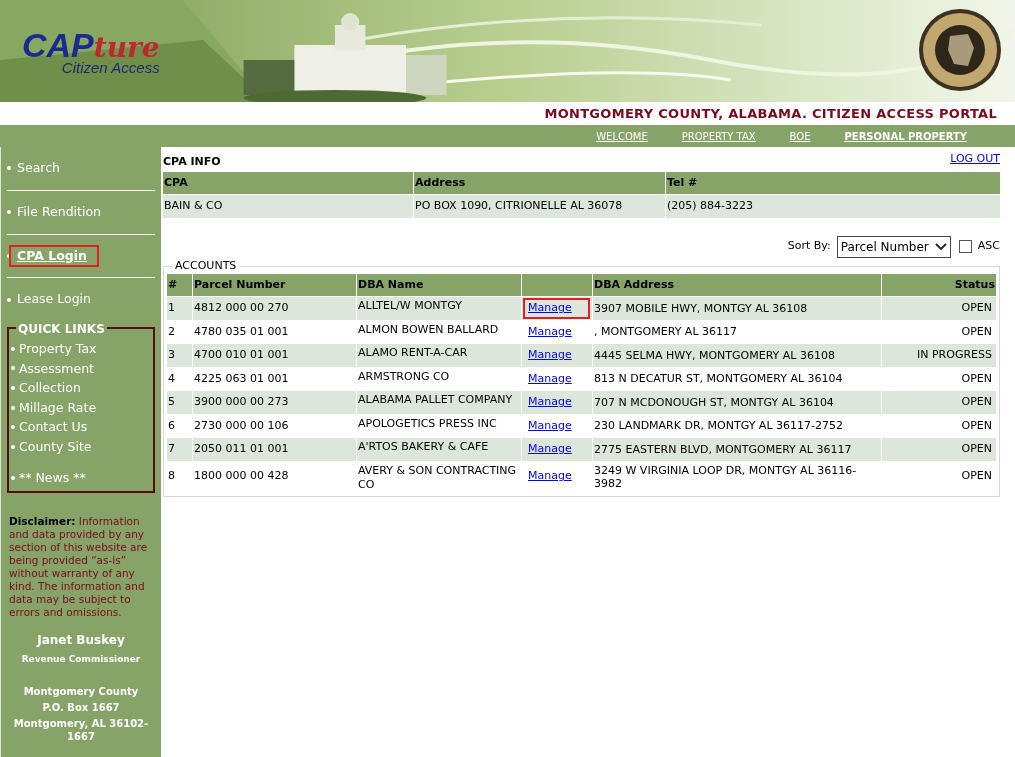 Image resolution: width=1015 pixels, height=757 pixels. I want to click on quick-link: County Site, so click(55, 446).